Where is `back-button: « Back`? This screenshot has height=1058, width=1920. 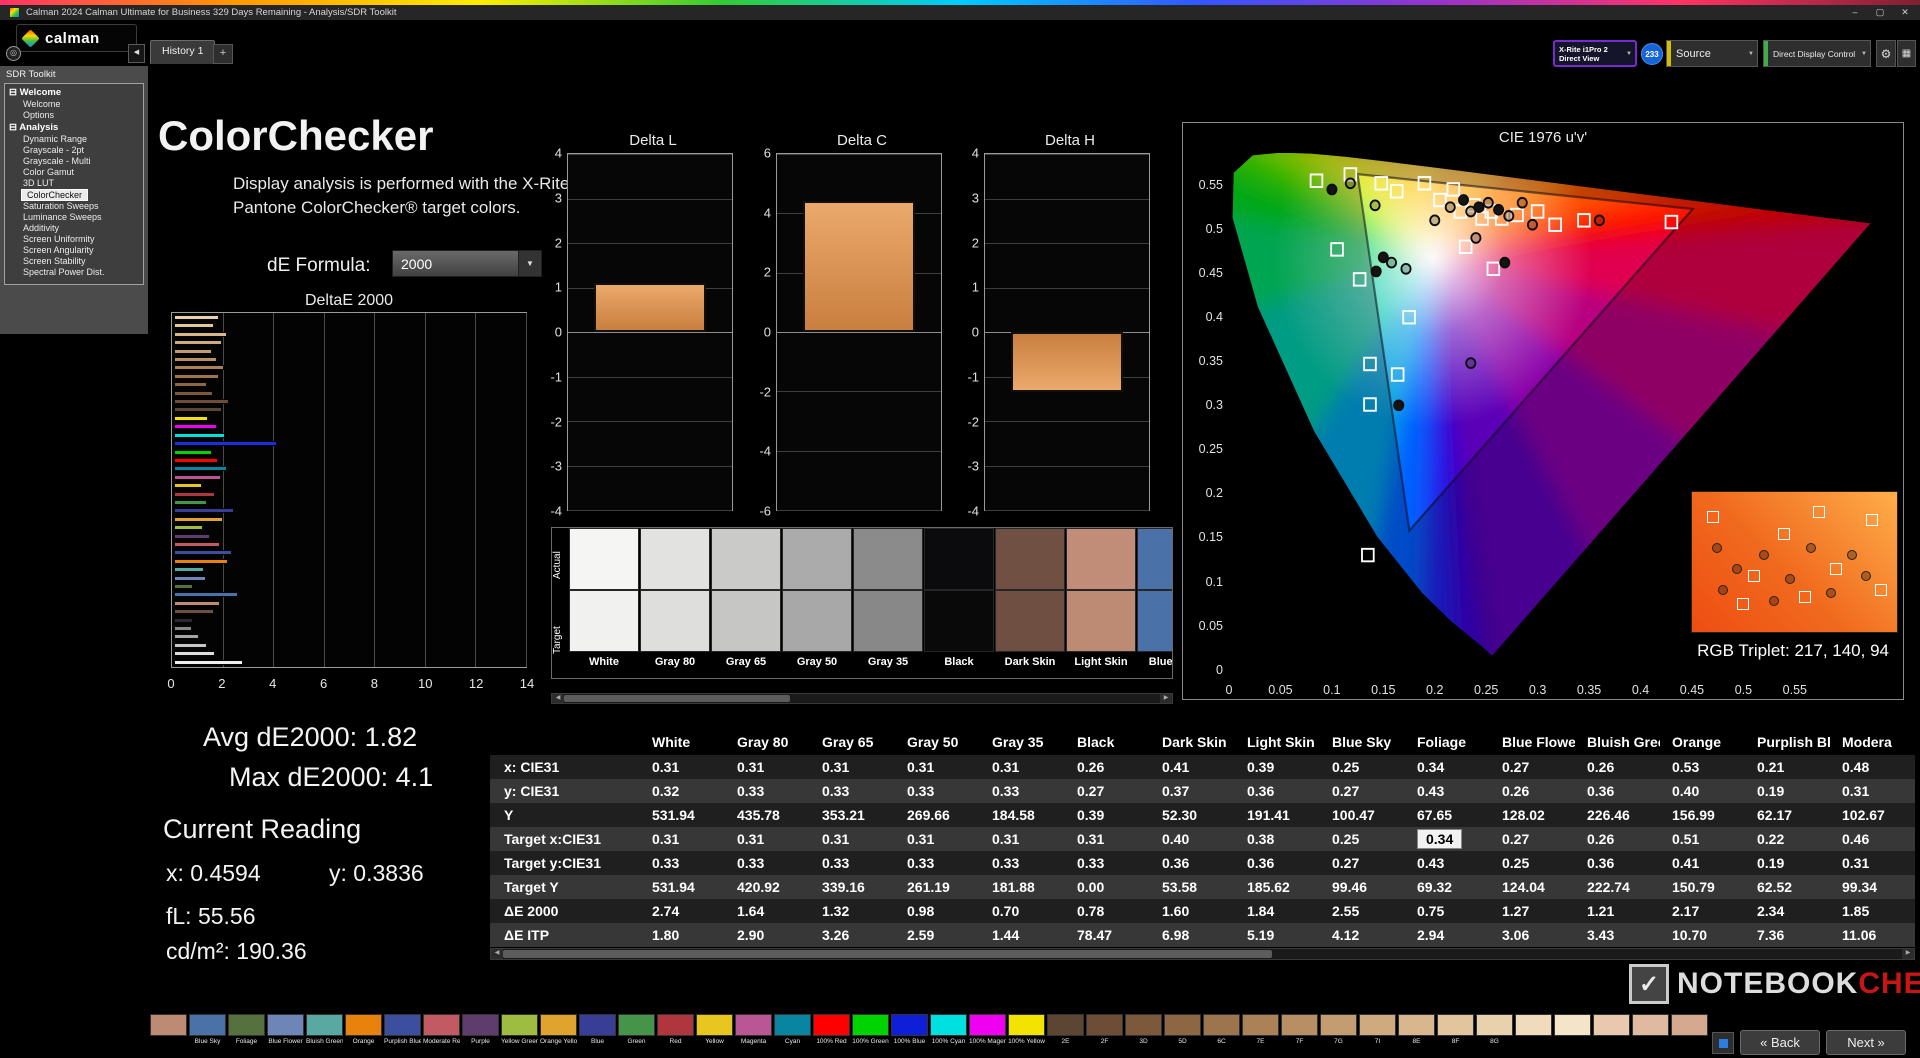
back-button: « Back is located at coordinates (1780, 1042).